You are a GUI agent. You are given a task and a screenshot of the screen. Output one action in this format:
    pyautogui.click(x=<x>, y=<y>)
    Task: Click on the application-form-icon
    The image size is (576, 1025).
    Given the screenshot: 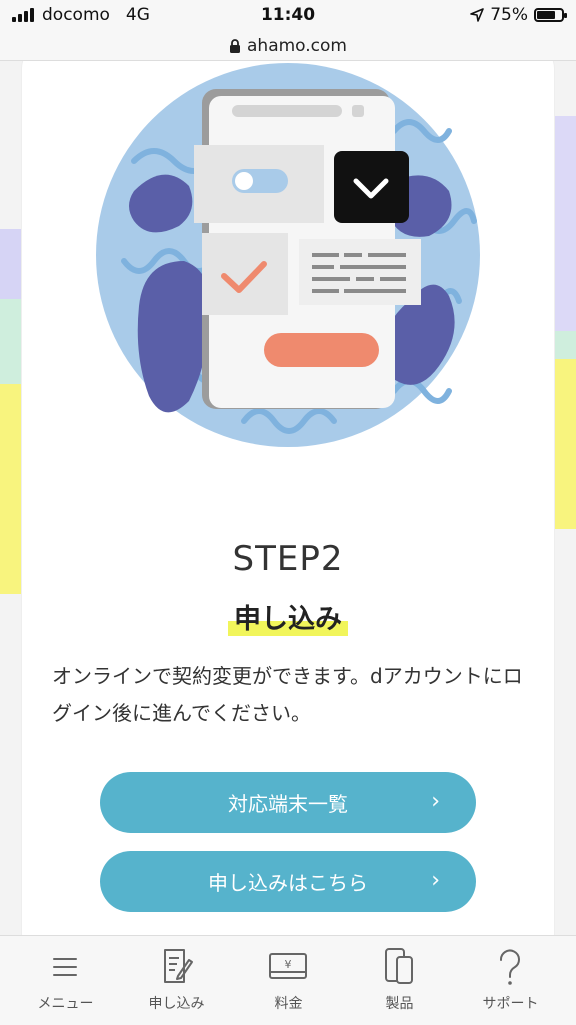 What is the action you would take?
    pyautogui.click(x=178, y=966)
    